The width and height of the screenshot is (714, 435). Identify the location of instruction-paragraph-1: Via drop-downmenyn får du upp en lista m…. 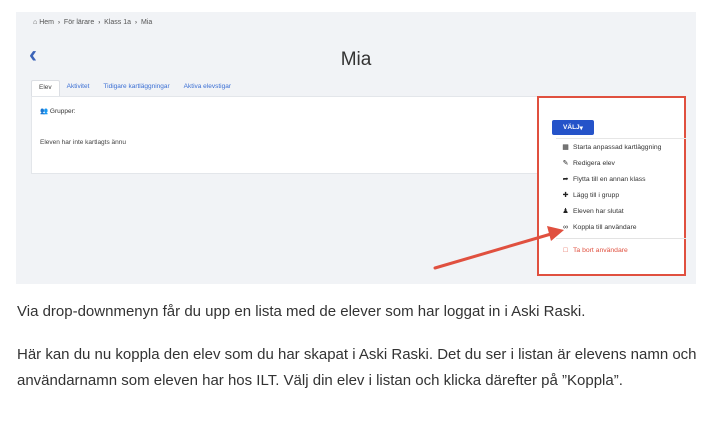
(301, 311).